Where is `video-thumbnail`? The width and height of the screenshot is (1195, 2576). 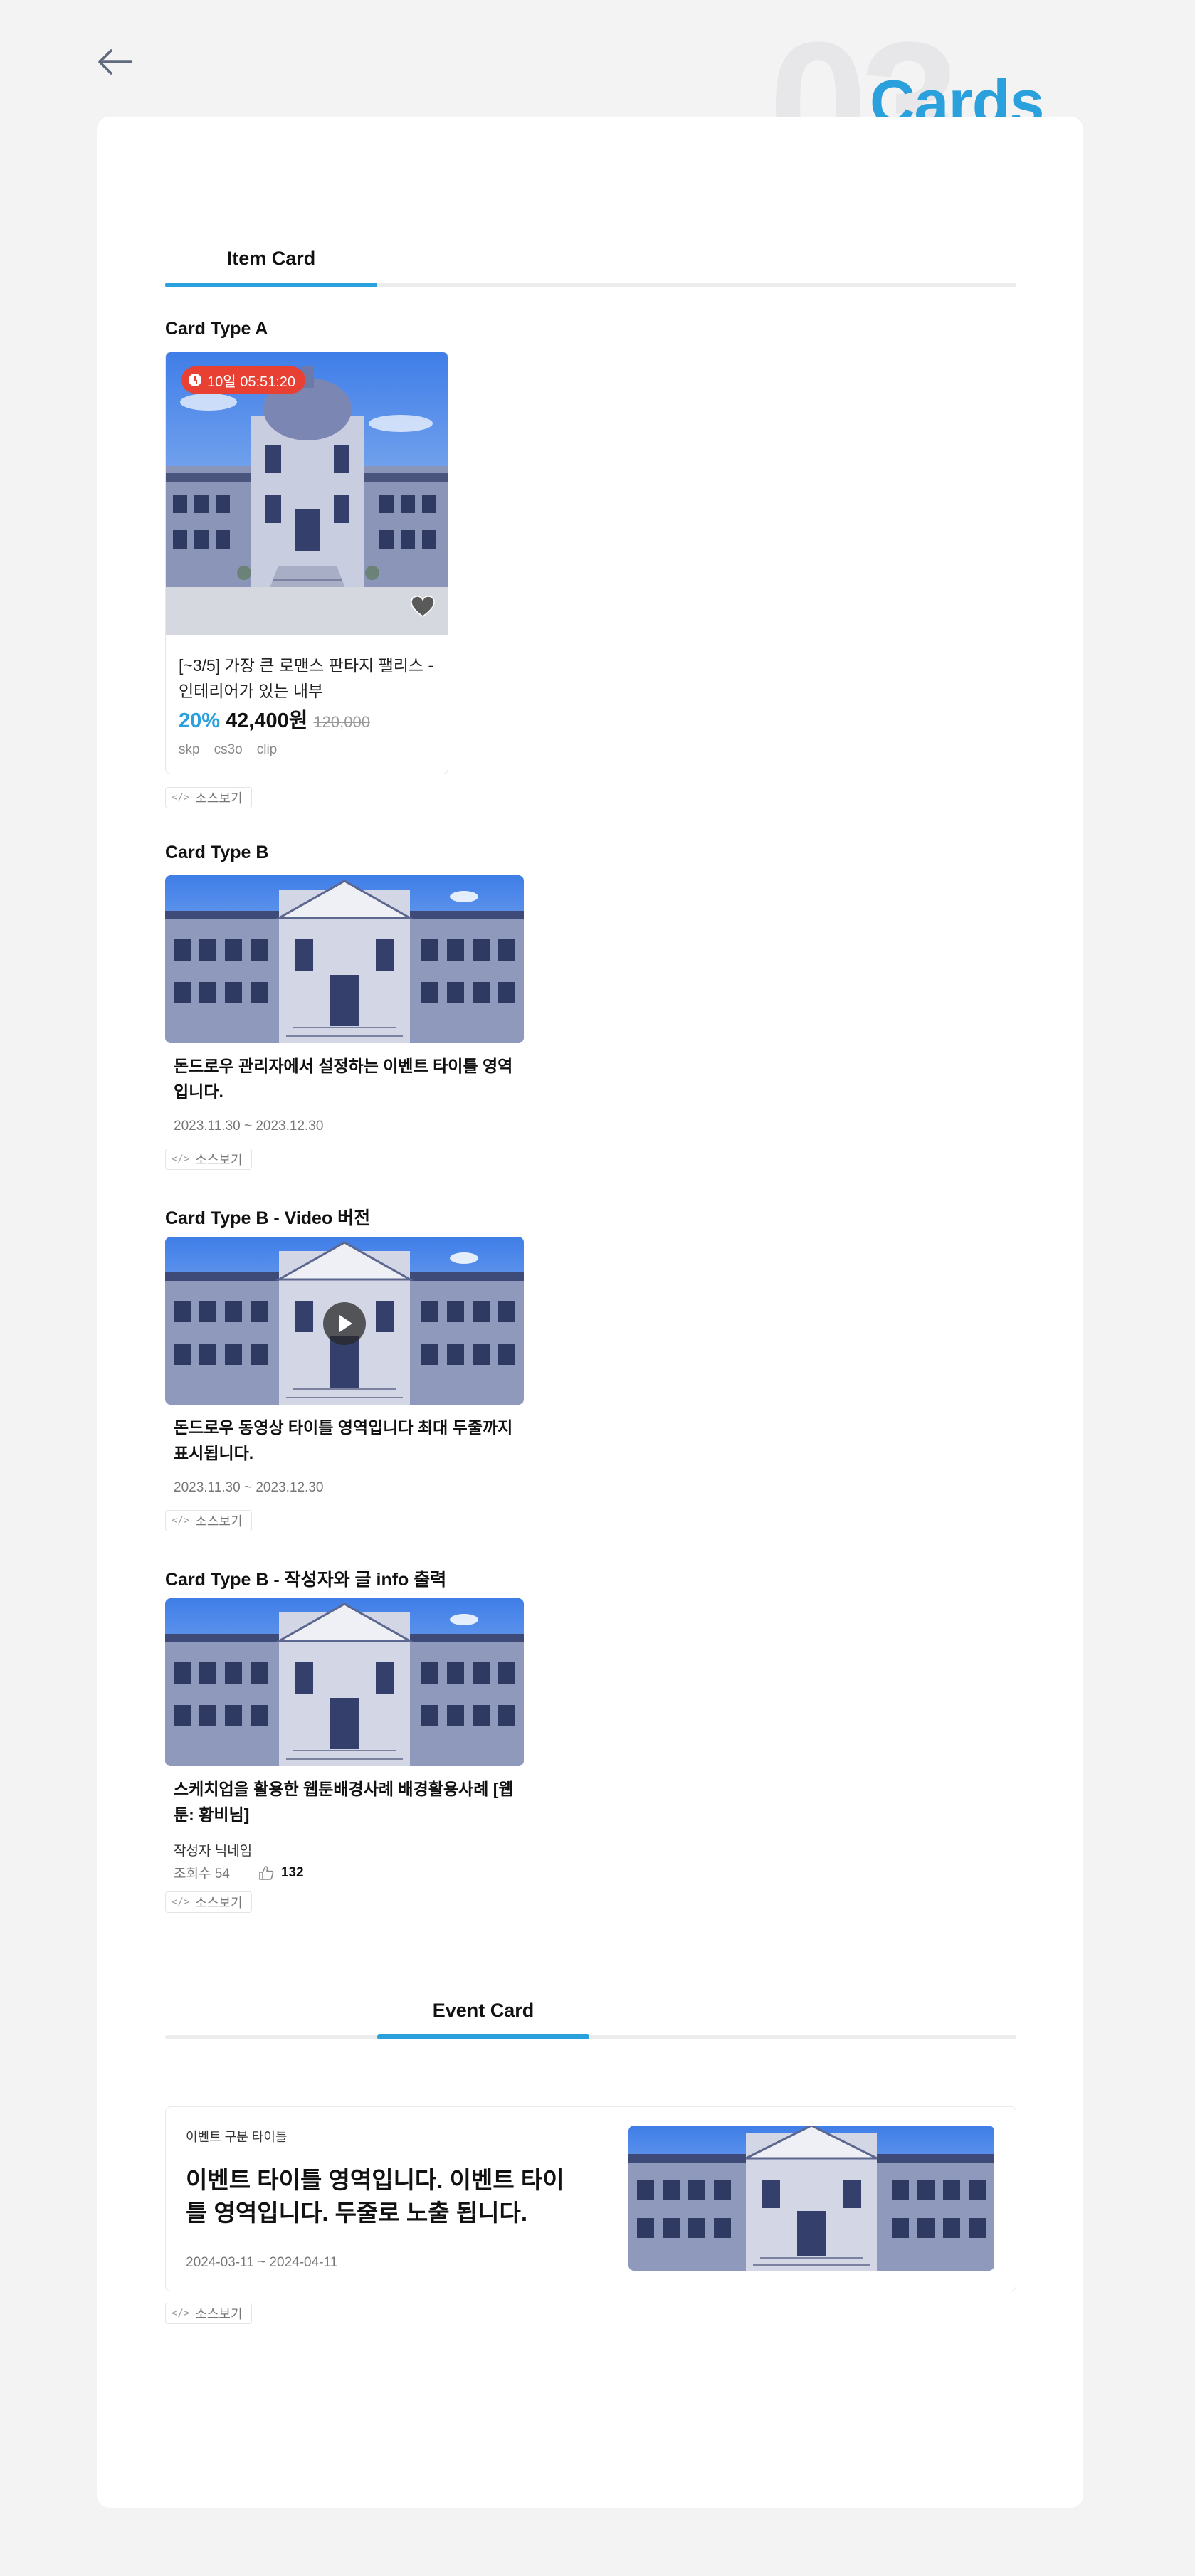 video-thumbnail is located at coordinates (344, 1321).